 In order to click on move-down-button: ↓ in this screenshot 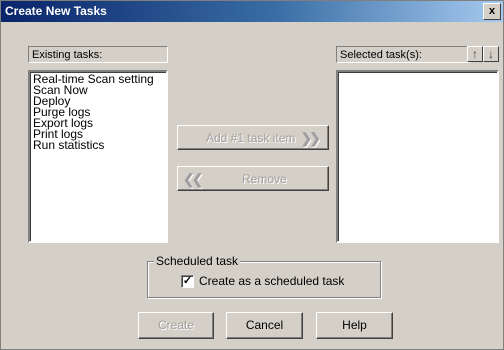, I will do `click(491, 54)`.